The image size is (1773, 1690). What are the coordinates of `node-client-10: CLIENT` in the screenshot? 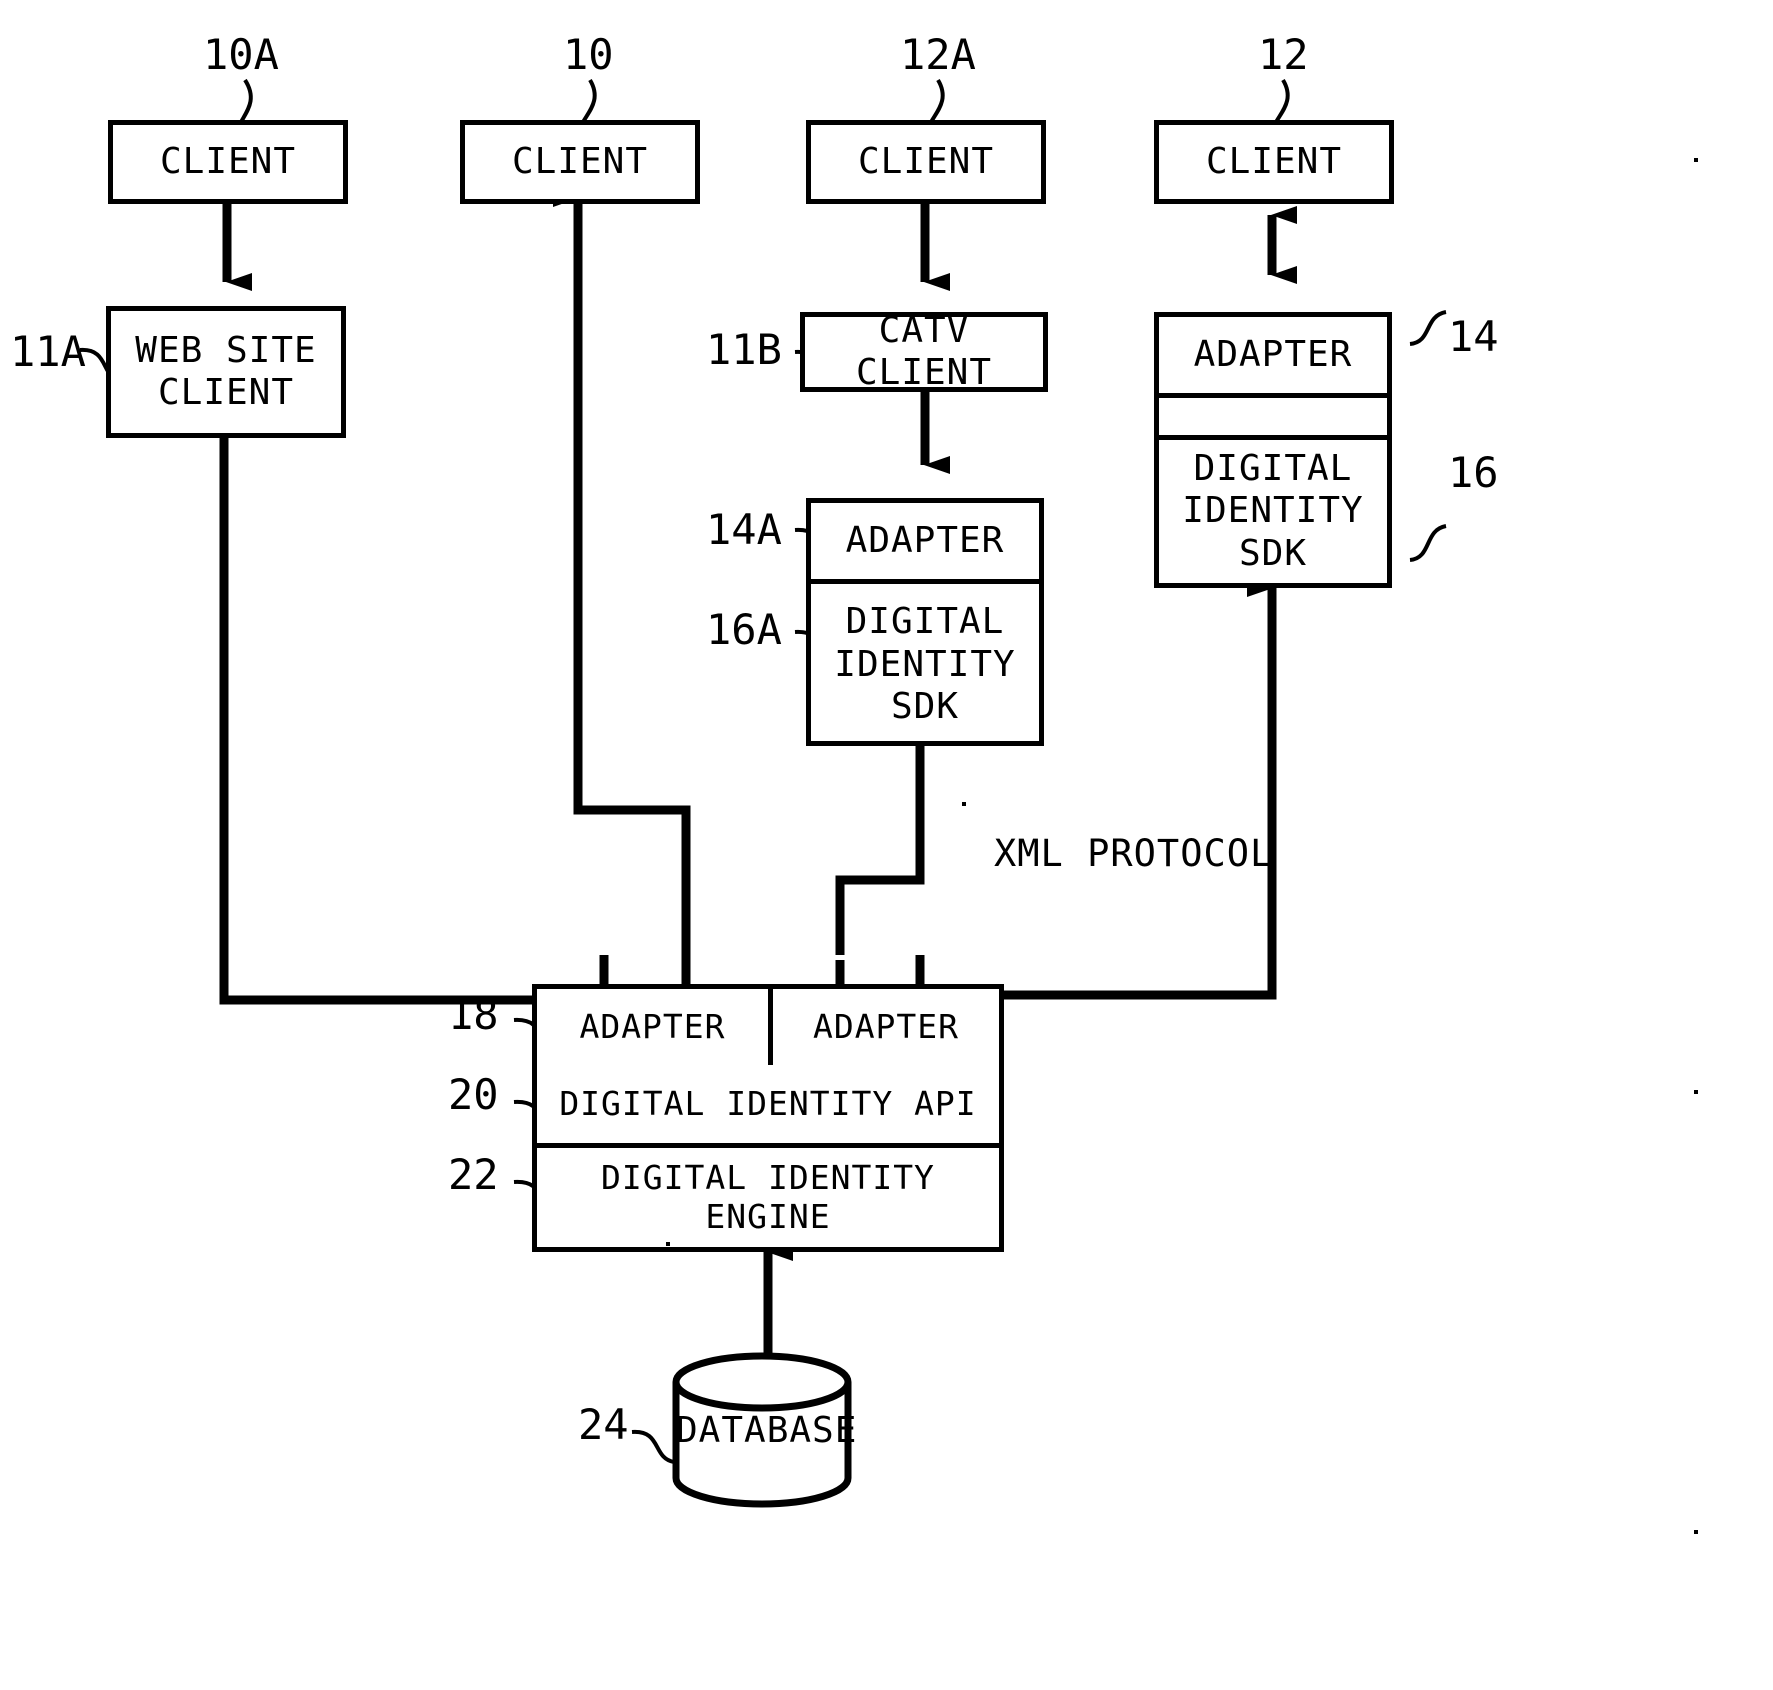 It's located at (580, 162).